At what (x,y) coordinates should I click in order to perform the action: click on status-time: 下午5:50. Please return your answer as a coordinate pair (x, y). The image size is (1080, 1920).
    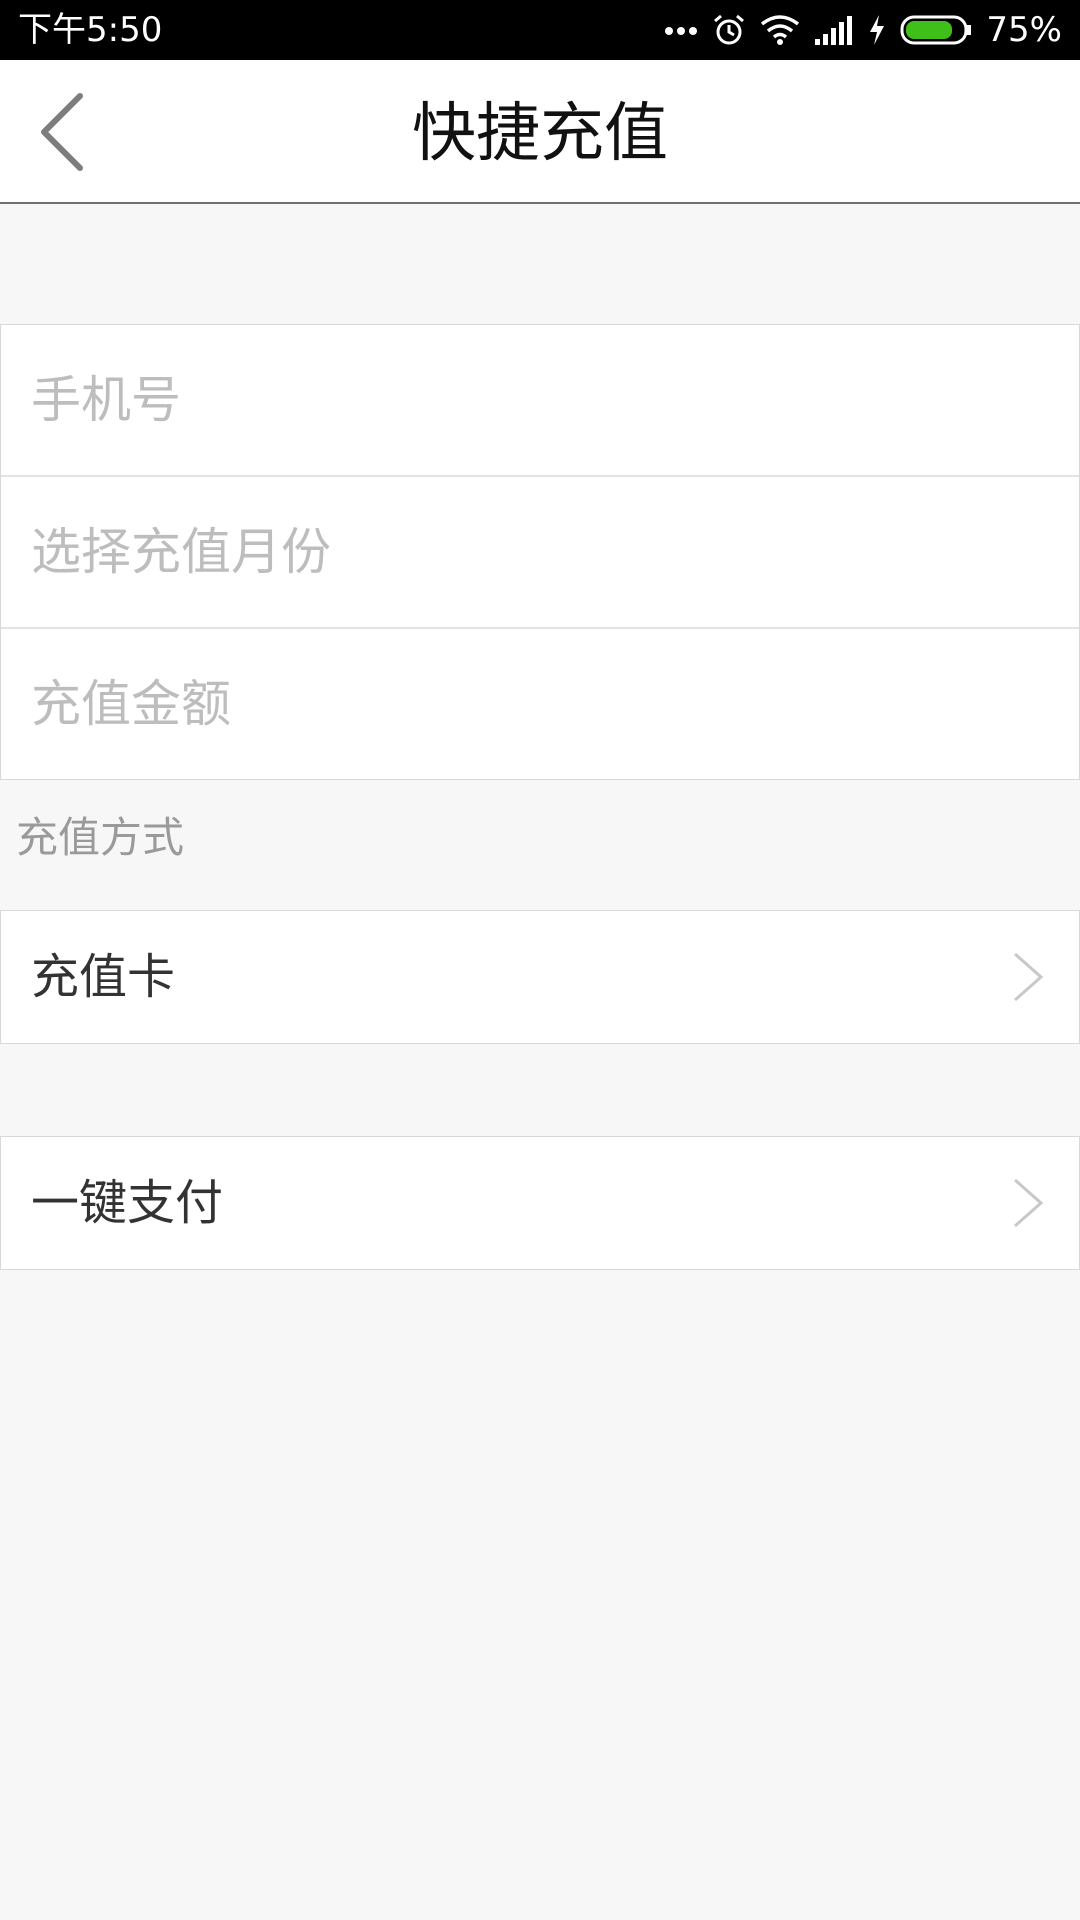
    Looking at the image, I should click on (90, 30).